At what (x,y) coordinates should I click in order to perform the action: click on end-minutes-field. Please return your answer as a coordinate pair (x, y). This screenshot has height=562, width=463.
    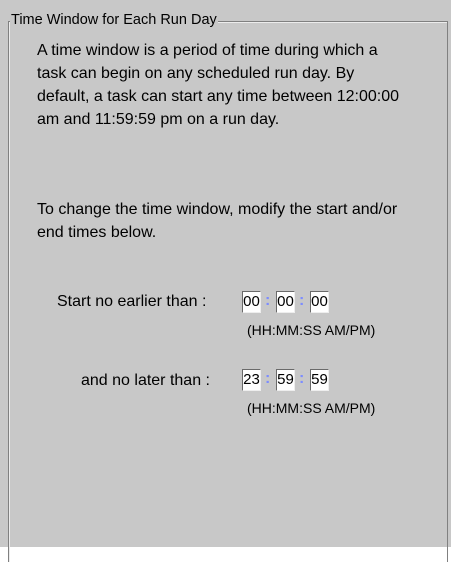
    Looking at the image, I should click on (285, 380).